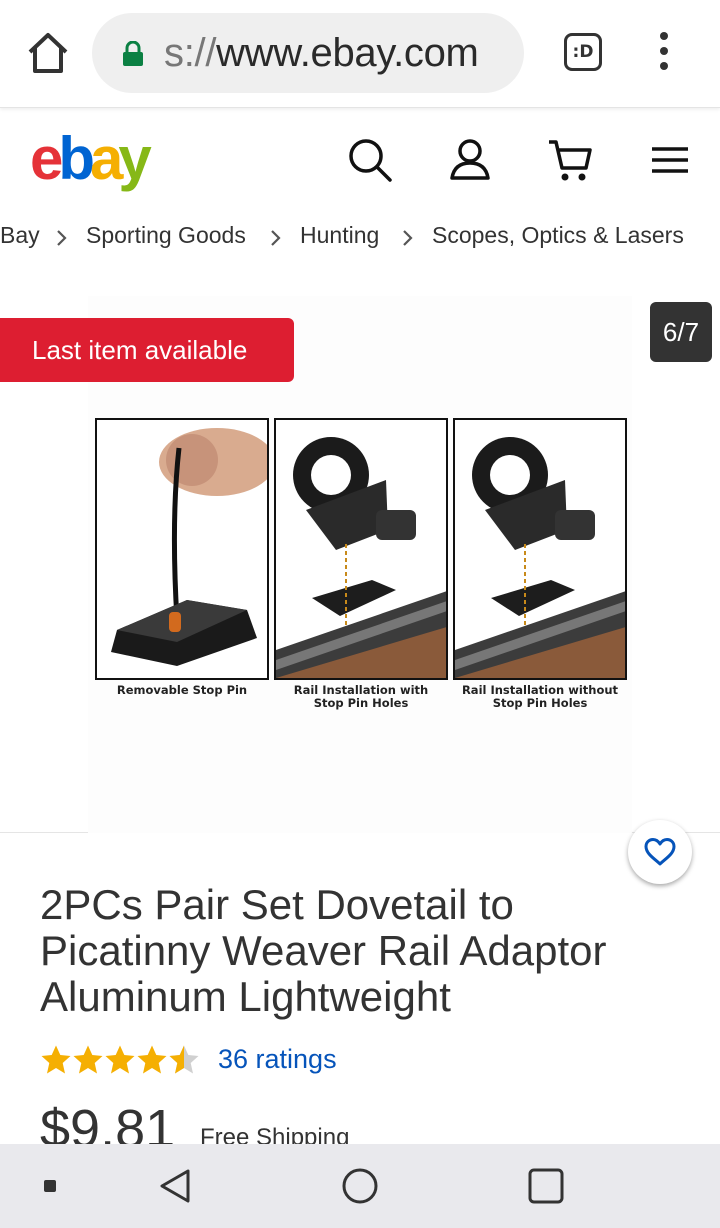 Image resolution: width=720 pixels, height=1228 pixels. Describe the element at coordinates (370, 160) in the screenshot. I see `search-icon` at that location.